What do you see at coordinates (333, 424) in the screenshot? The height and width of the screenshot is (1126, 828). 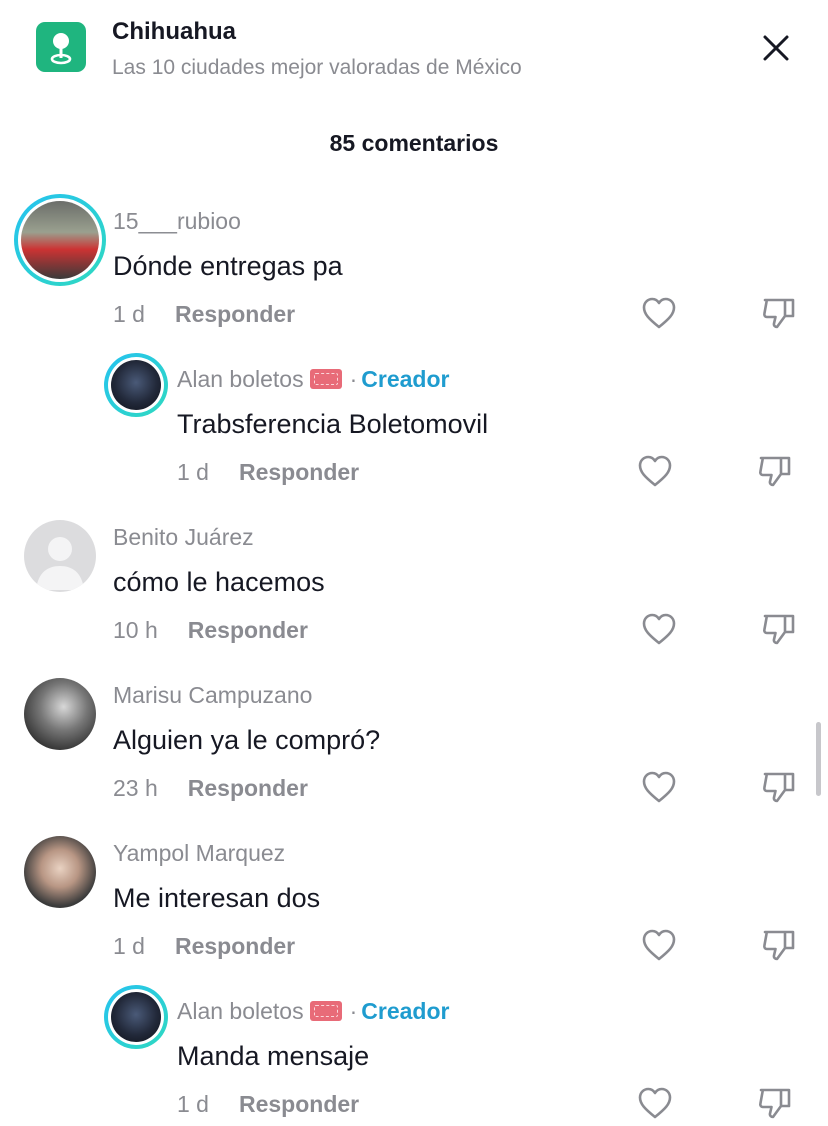 I see `comment-text: Trabsferencia Boletomovil` at bounding box center [333, 424].